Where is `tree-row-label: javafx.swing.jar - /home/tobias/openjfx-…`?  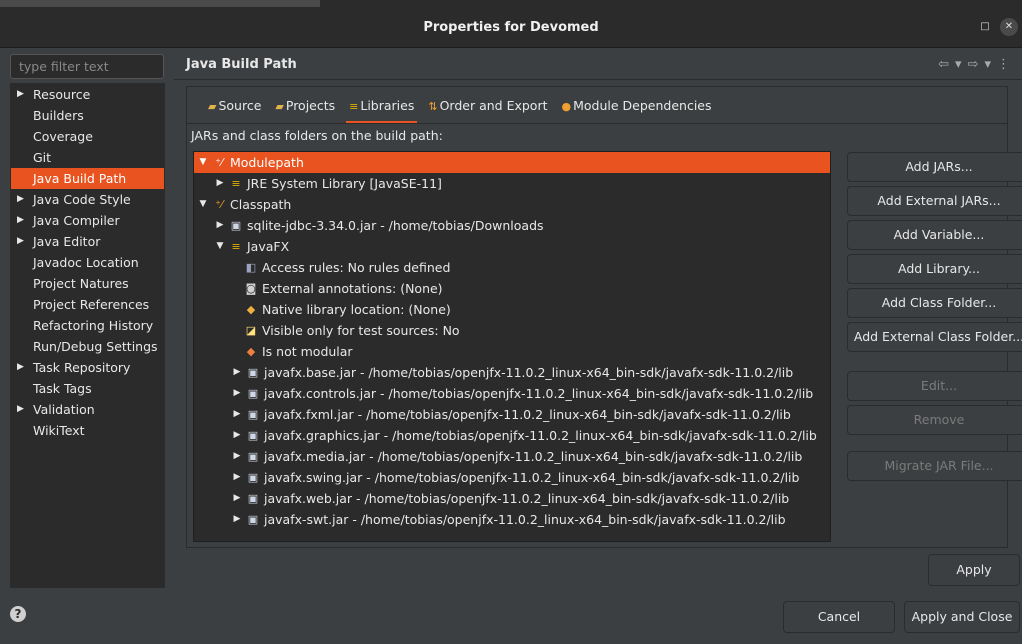 tree-row-label: javafx.swing.jar - /home/tobias/openjfx-… is located at coordinates (532, 477).